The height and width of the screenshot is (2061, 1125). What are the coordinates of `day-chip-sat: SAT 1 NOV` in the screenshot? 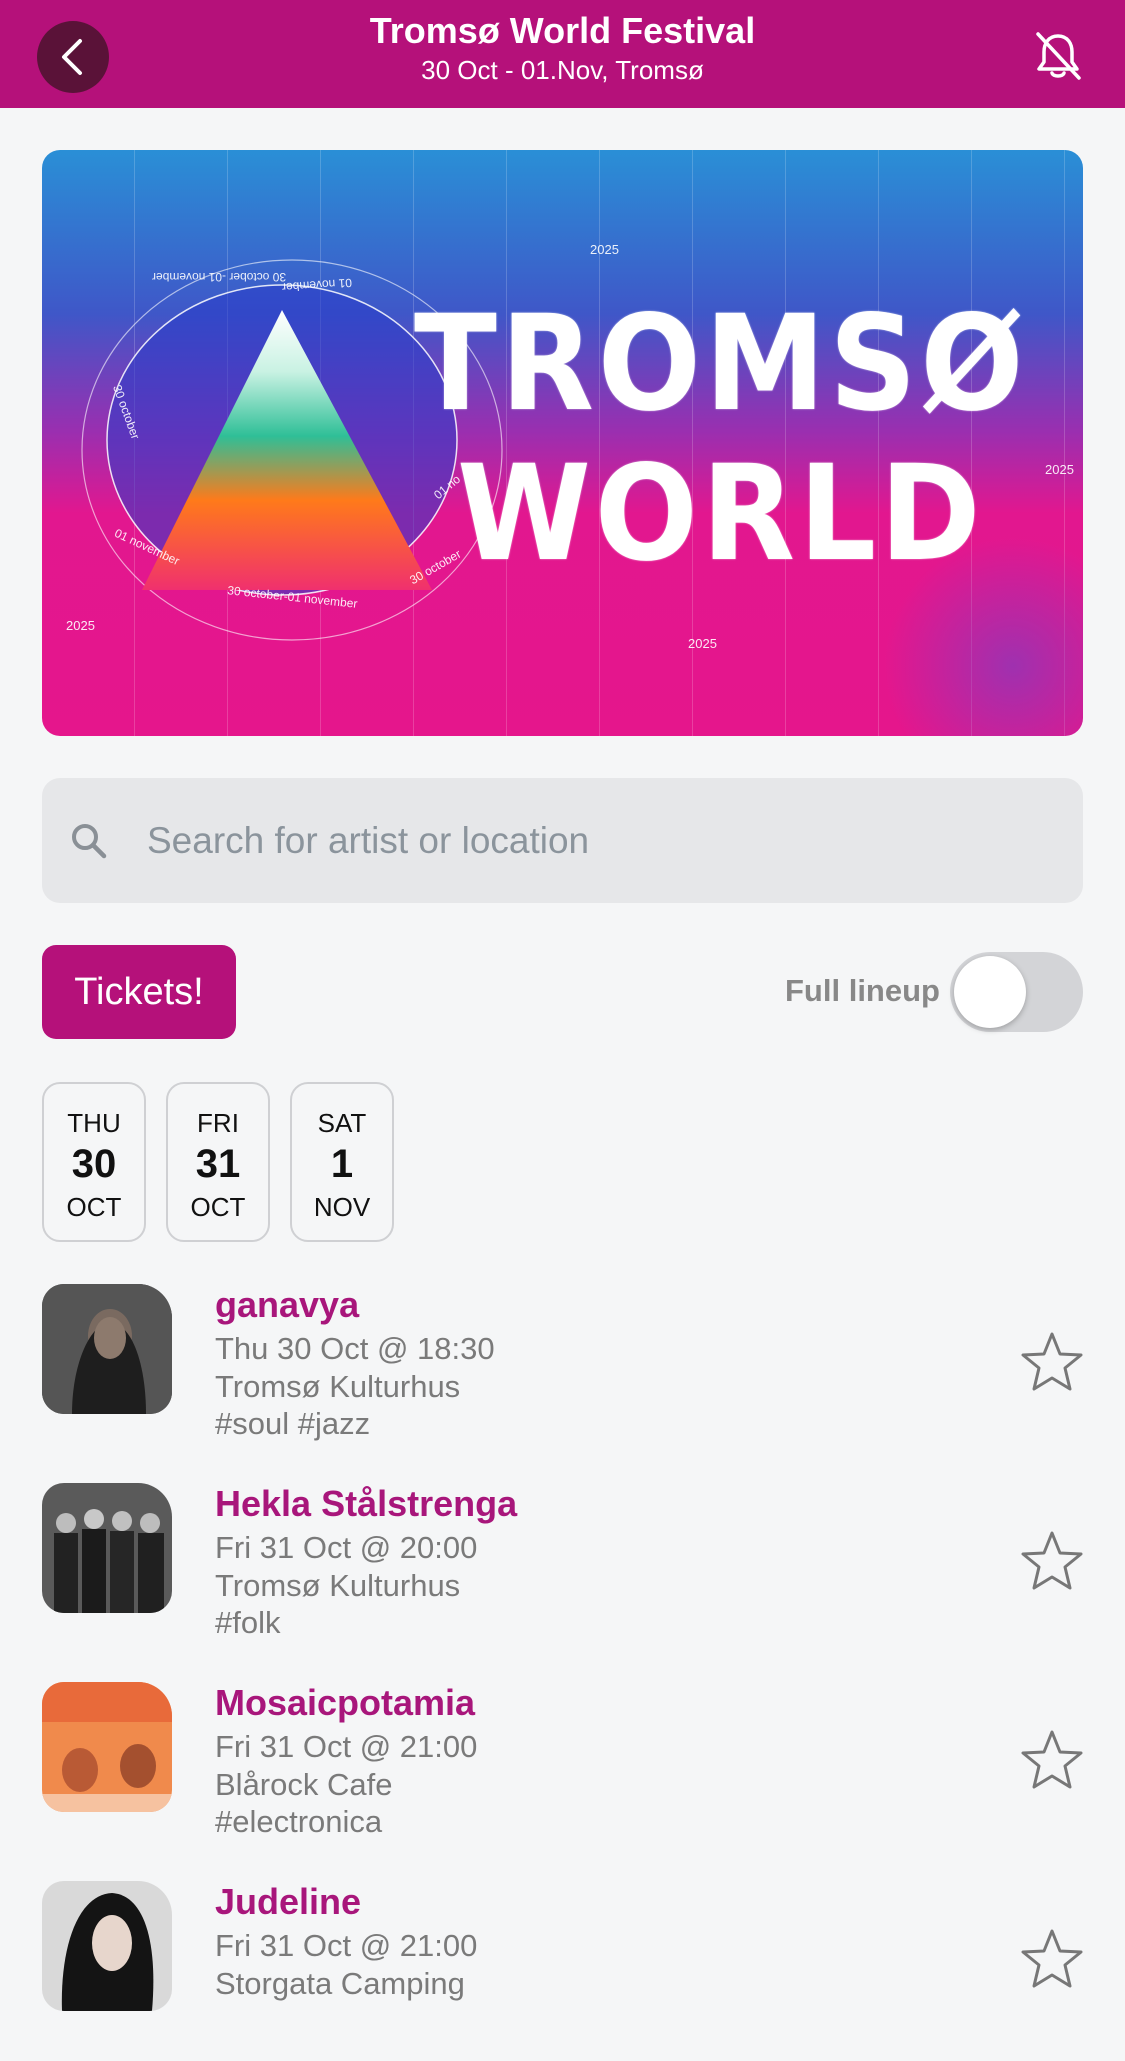 It's located at (342, 1162).